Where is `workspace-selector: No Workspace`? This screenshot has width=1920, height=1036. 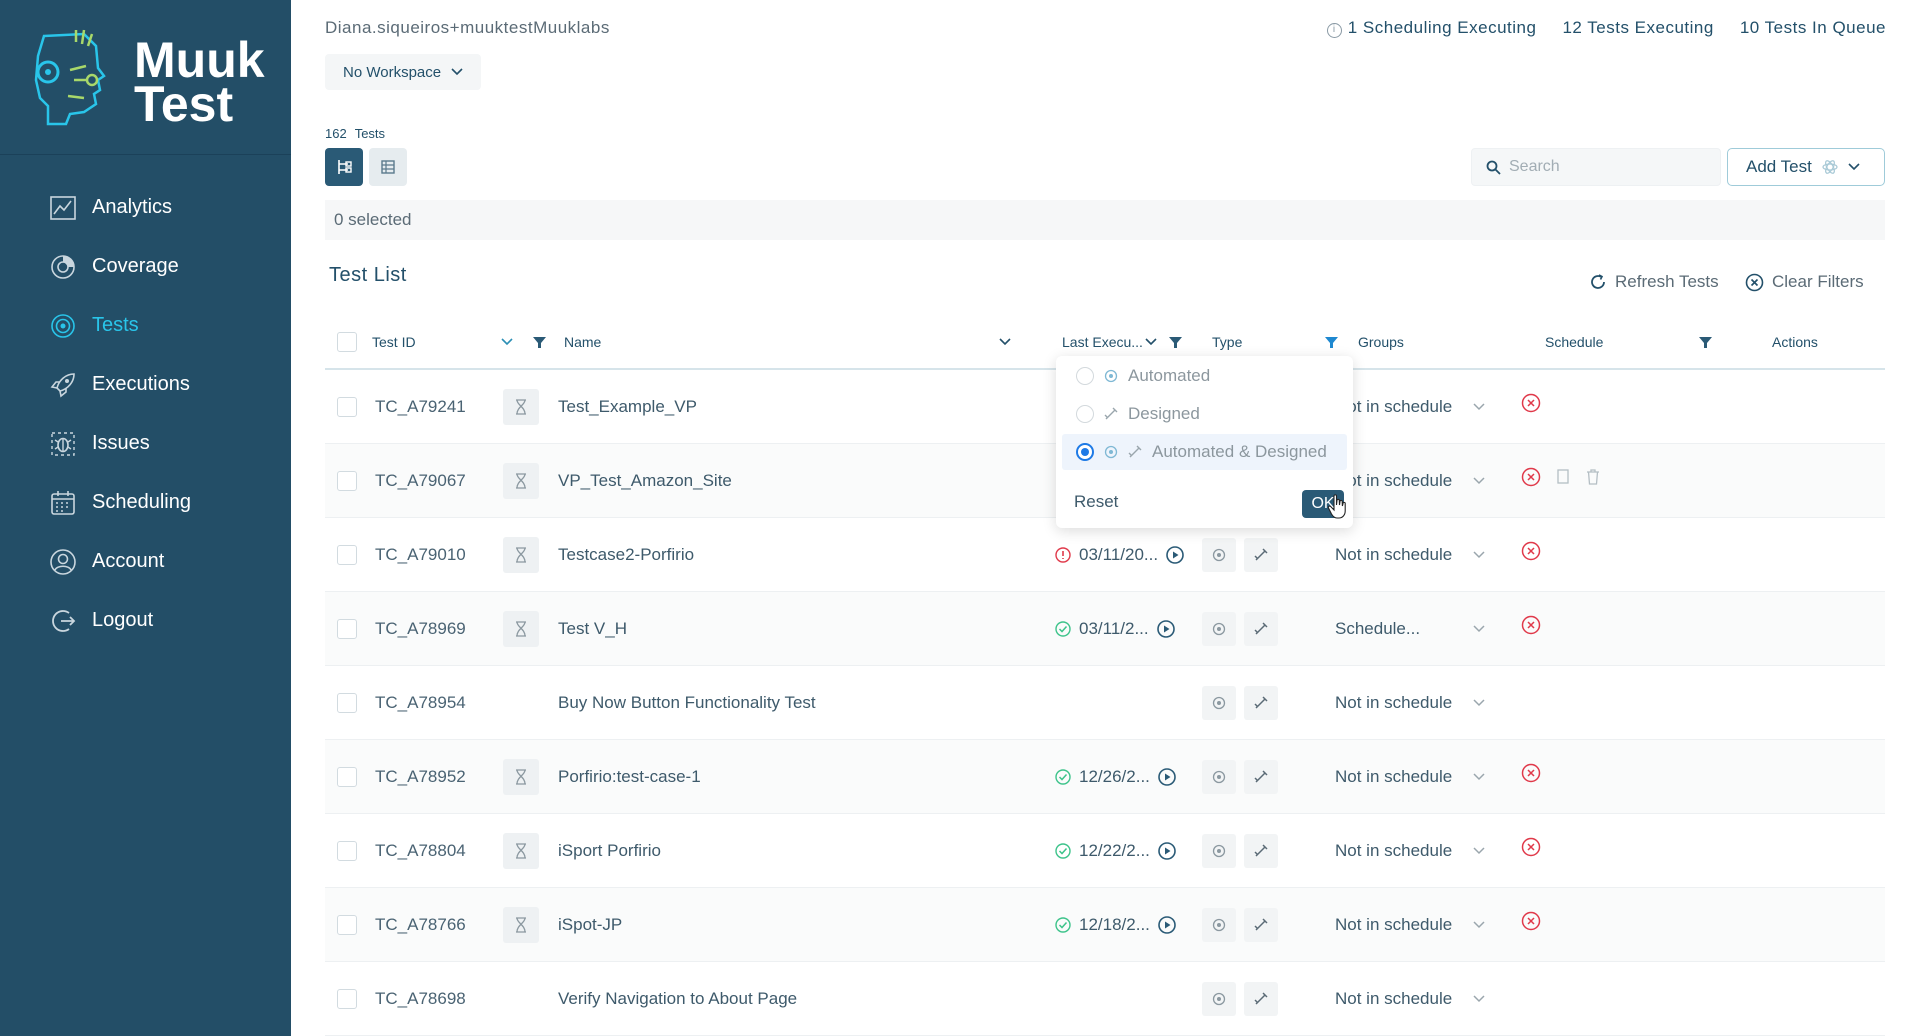
workspace-selector: No Workspace is located at coordinates (403, 72).